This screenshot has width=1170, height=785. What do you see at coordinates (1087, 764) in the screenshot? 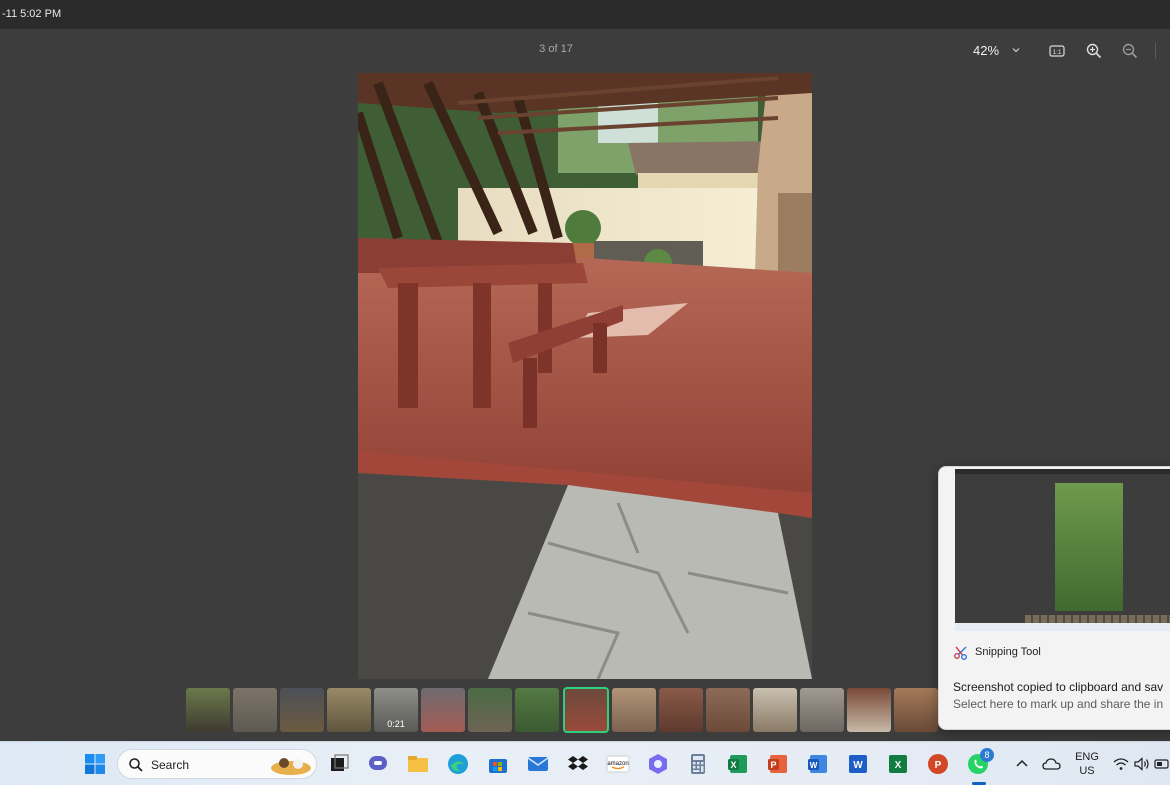
I see `language-indicator: ENG US` at bounding box center [1087, 764].